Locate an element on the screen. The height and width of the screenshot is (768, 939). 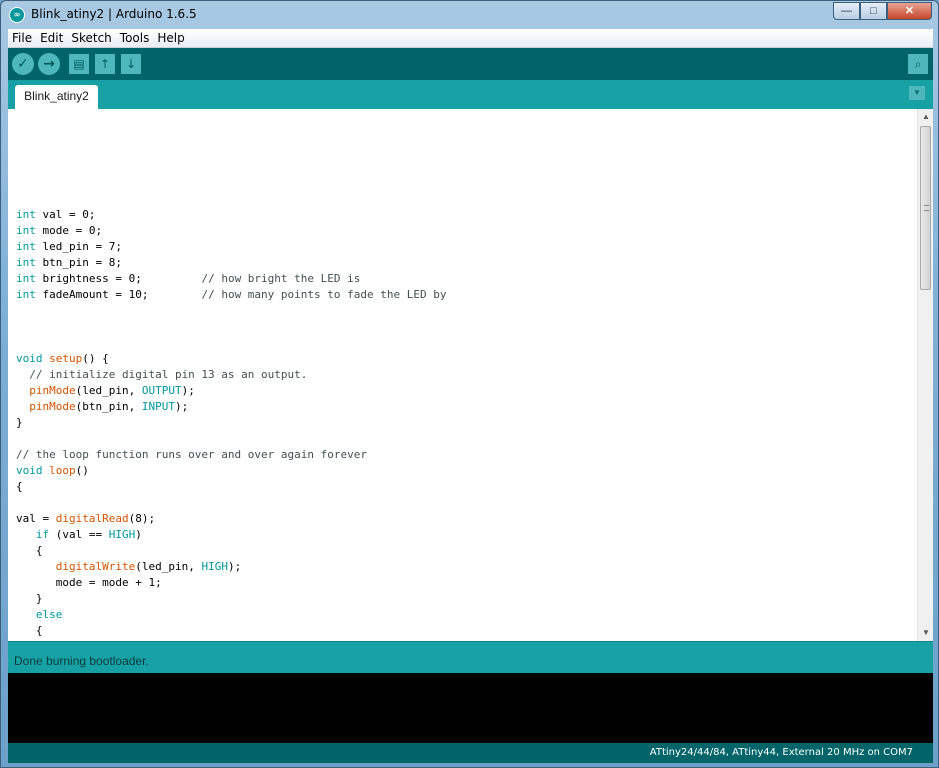
code-token: else is located at coordinates (49, 614).